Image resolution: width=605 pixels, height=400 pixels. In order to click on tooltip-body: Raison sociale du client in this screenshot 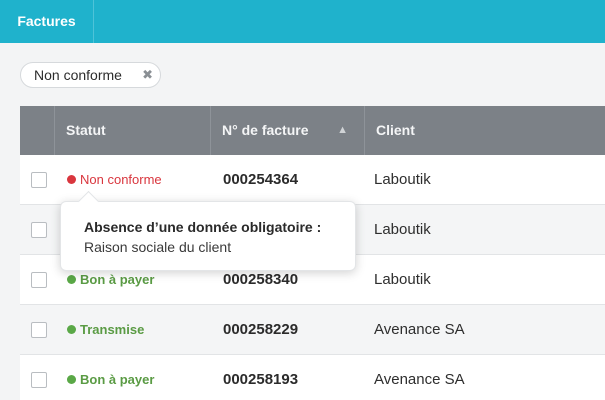, I will do `click(158, 247)`.